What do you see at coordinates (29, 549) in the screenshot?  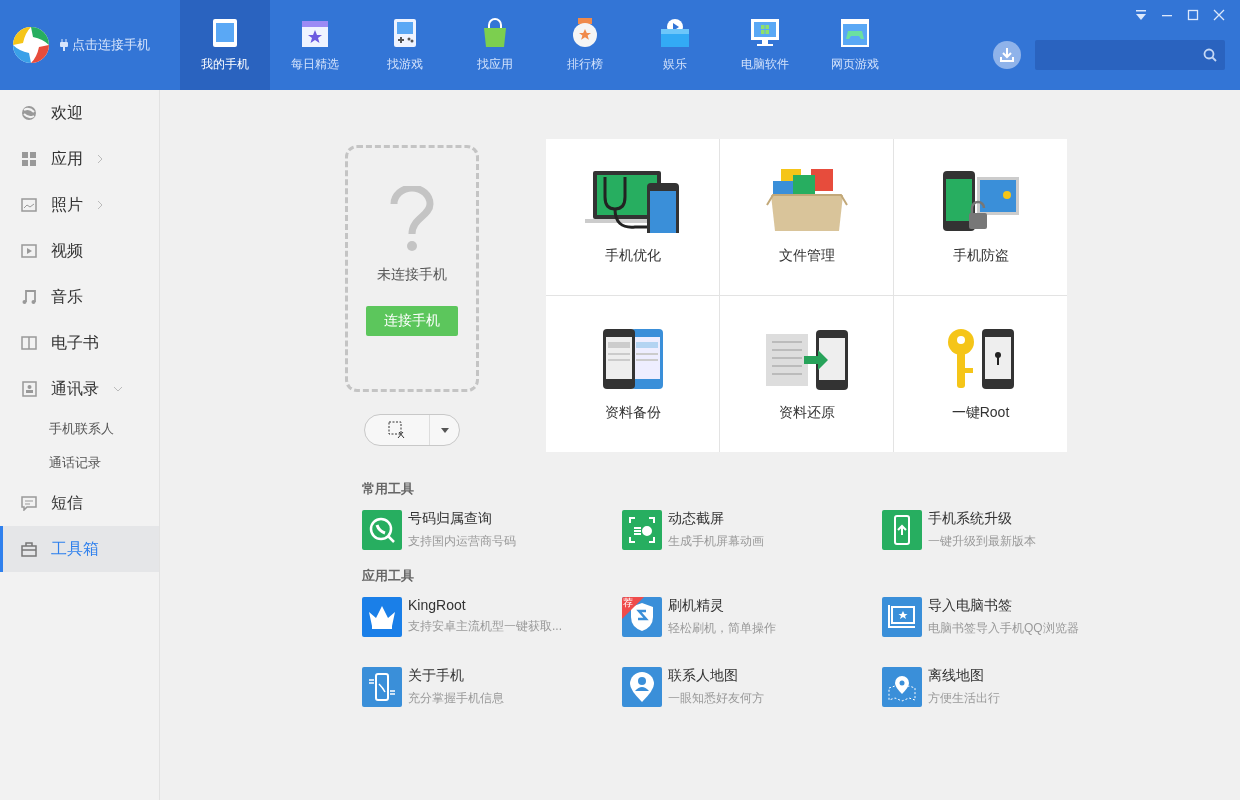 I see `toolbox-icon` at bounding box center [29, 549].